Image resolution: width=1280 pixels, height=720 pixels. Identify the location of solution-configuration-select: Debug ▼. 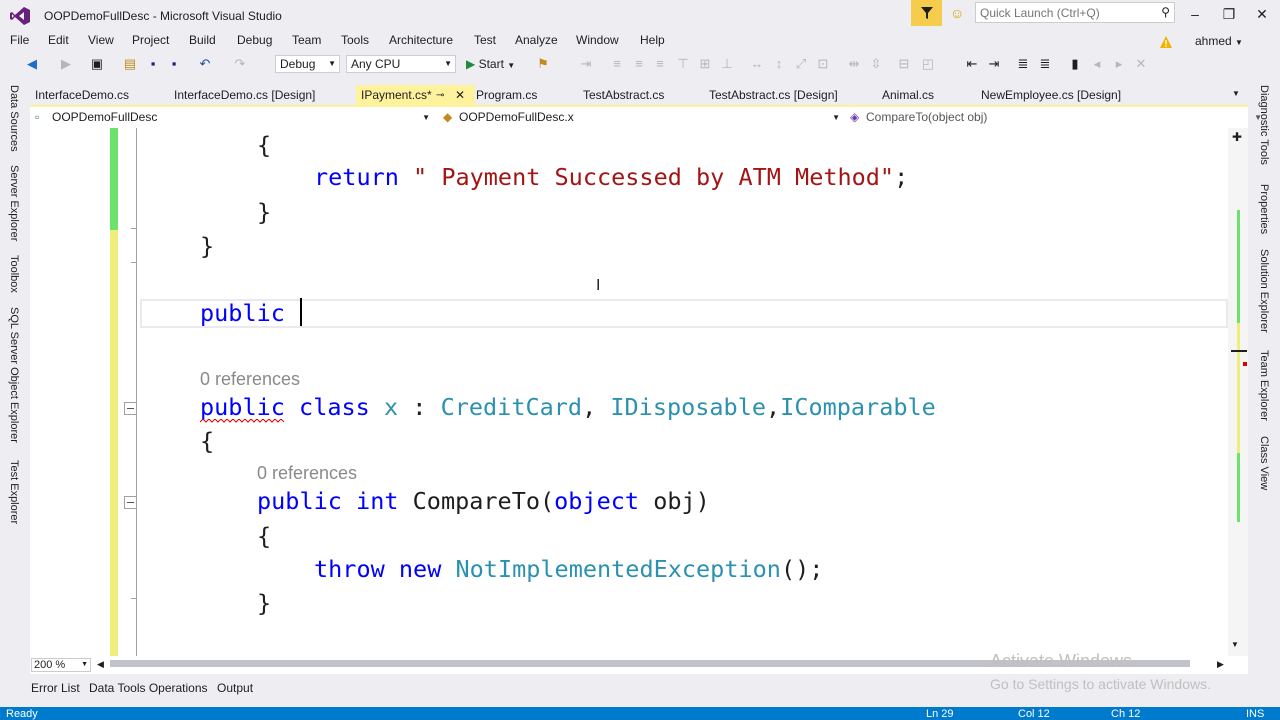
(307, 64).